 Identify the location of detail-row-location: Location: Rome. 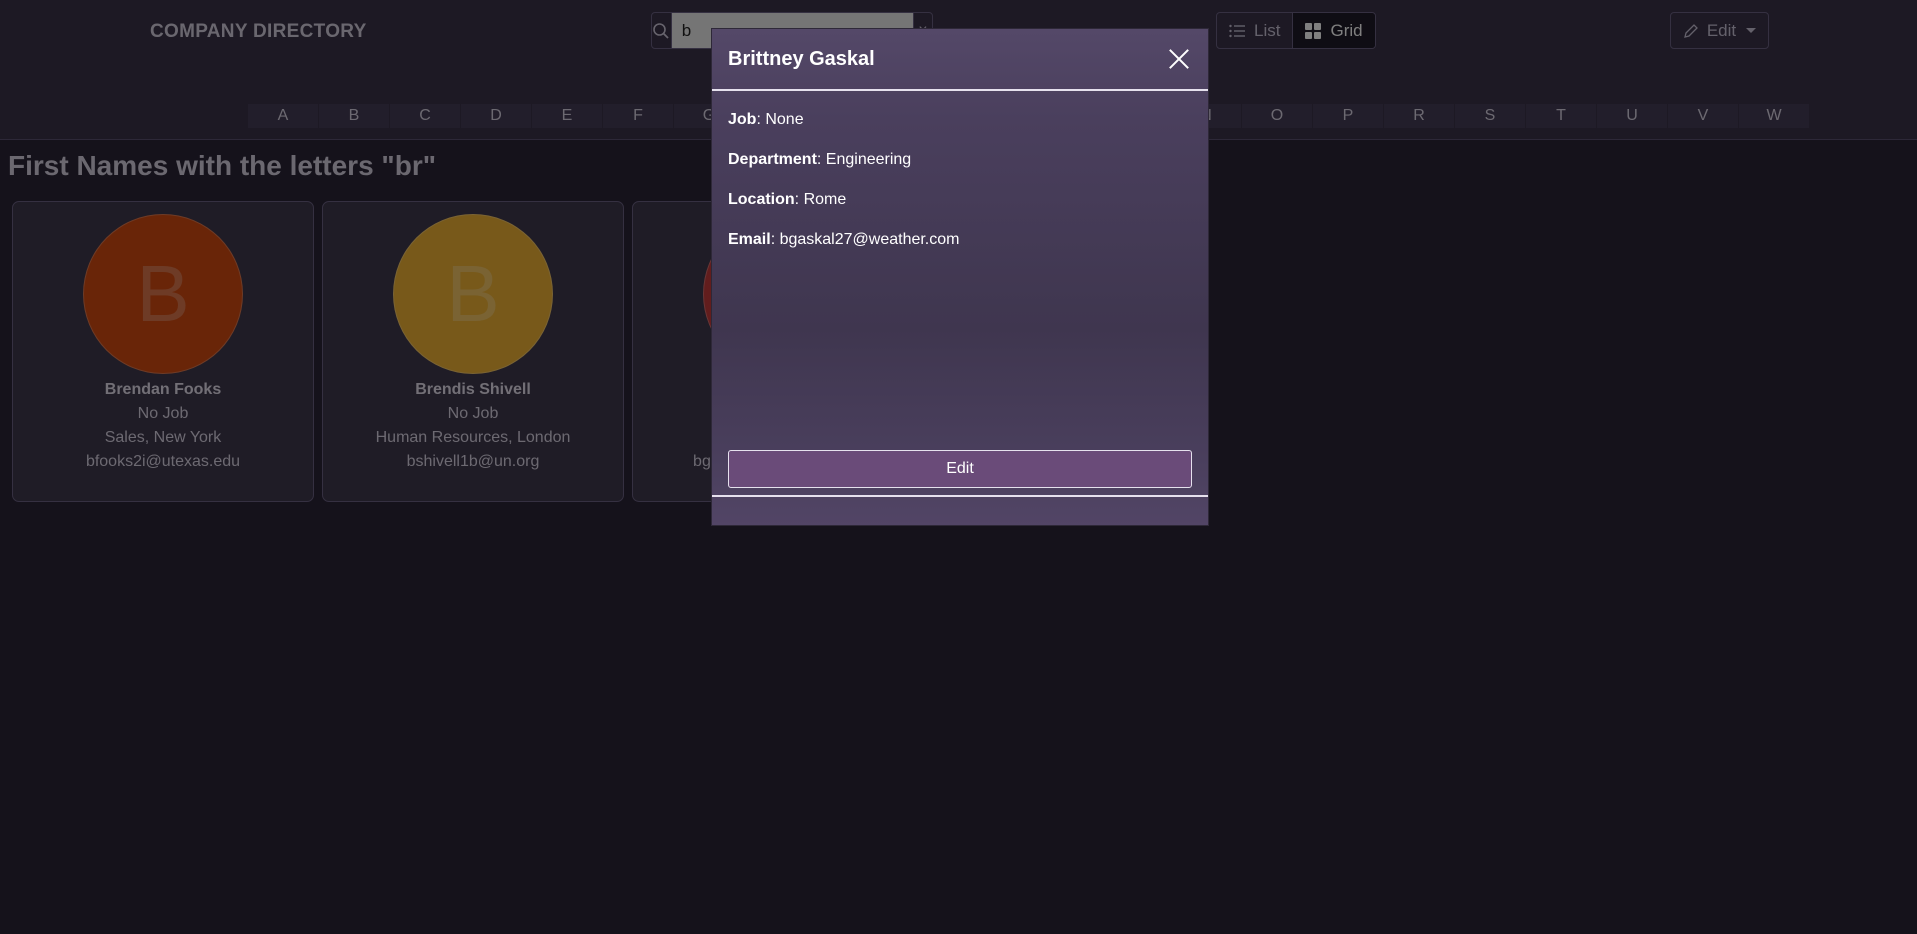
(787, 199).